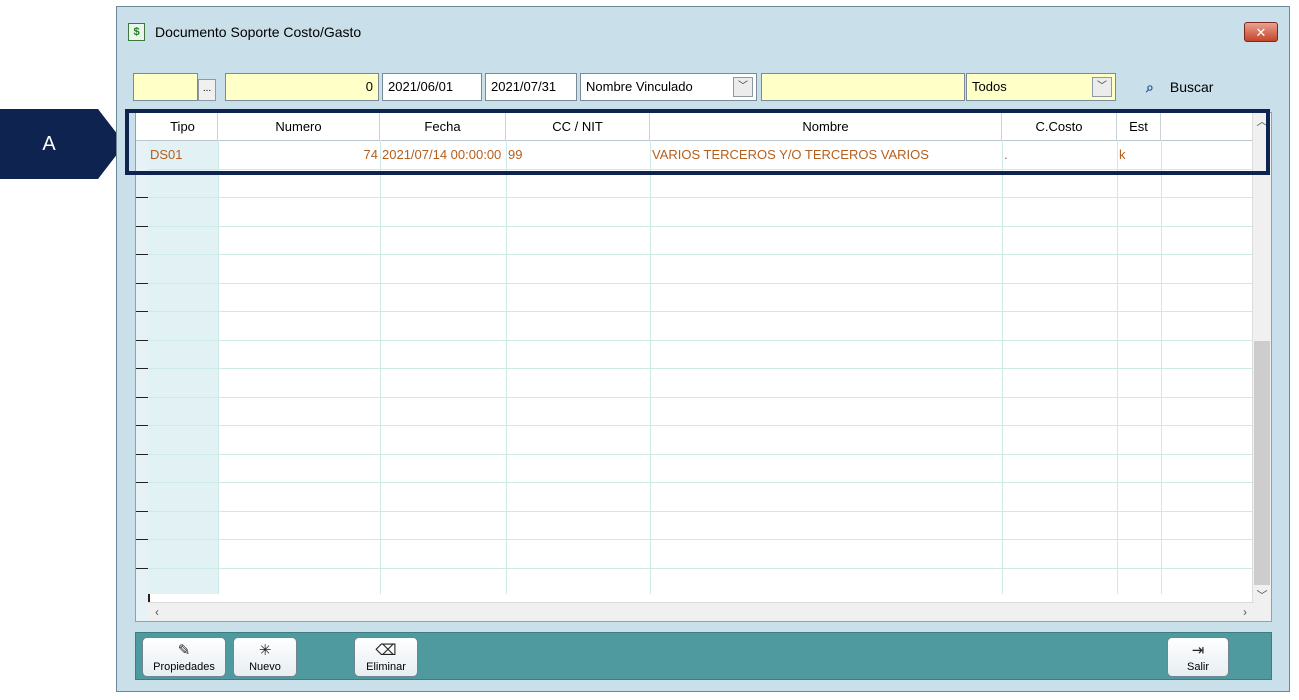  Describe the element at coordinates (989, 86) in the screenshot. I see `status-select-value: Todos` at that location.